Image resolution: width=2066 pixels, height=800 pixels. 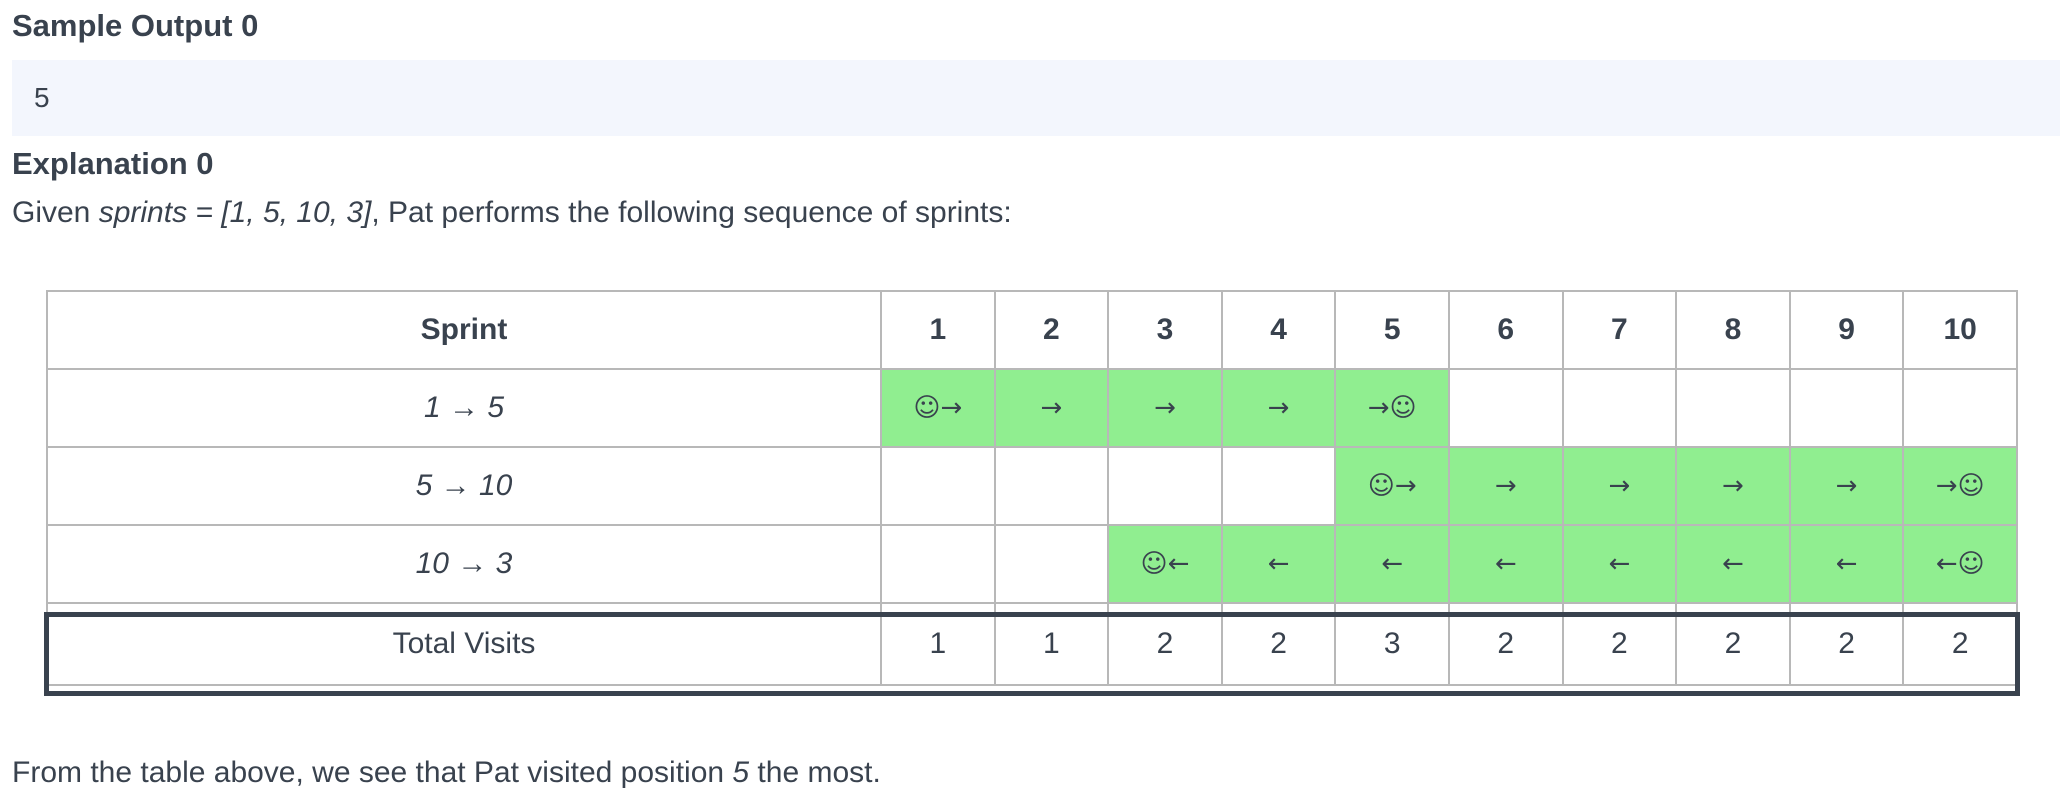 I want to click on sprint-cell: ←☺, so click(x=1960, y=564).